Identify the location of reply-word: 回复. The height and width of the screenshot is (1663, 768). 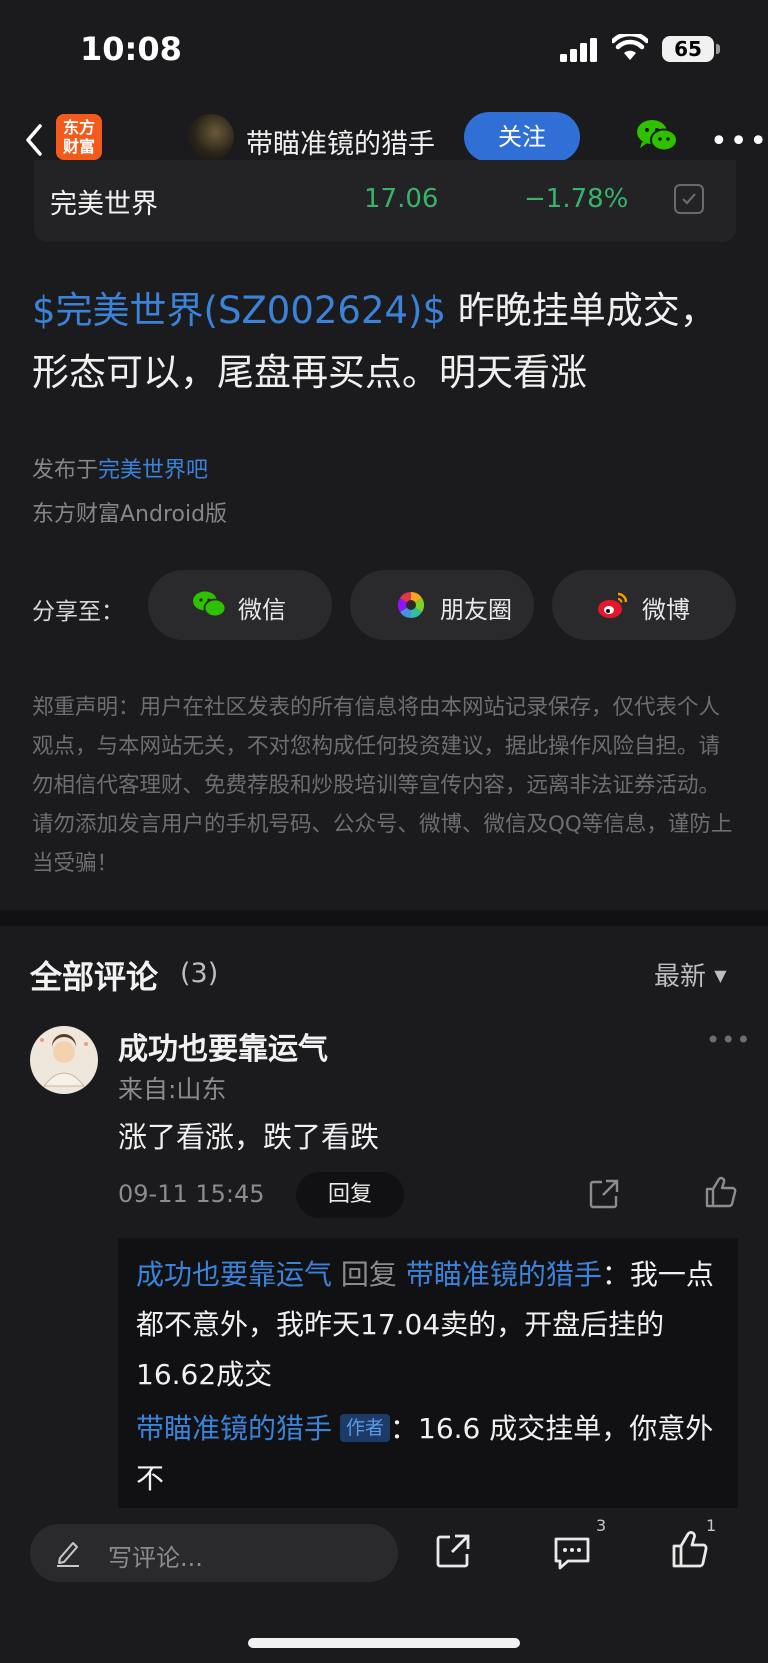
(369, 1274).